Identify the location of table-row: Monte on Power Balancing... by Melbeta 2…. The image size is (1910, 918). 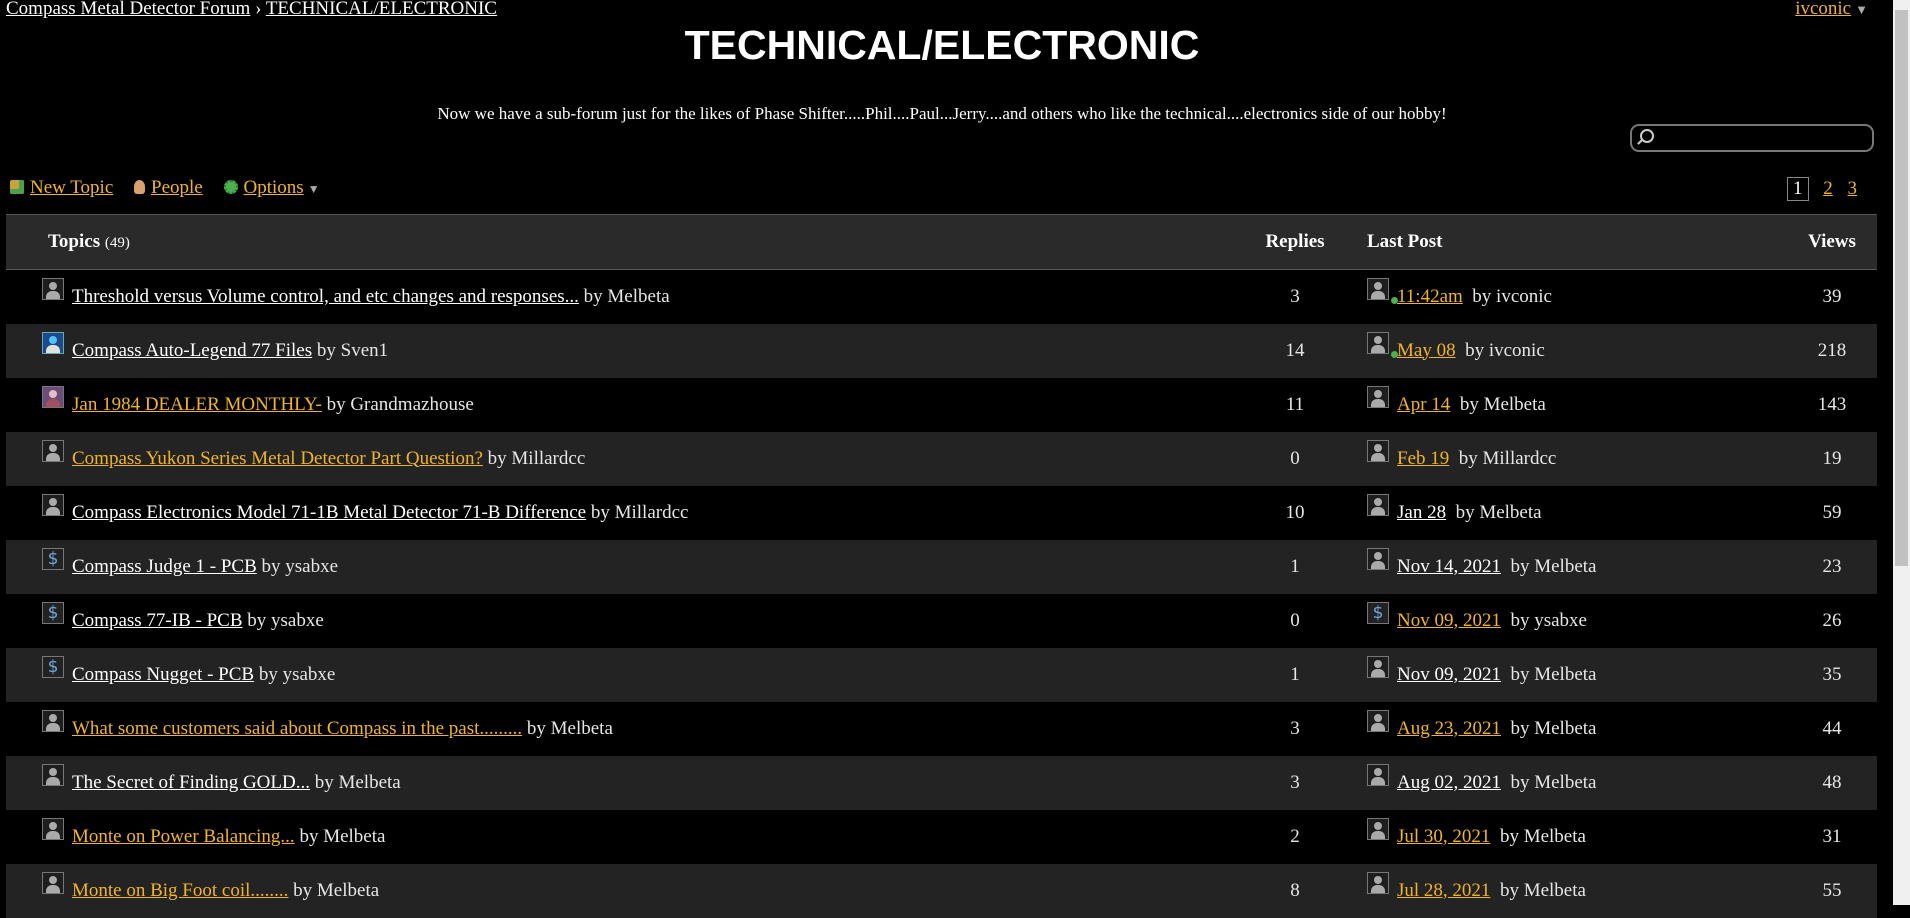
(941, 836).